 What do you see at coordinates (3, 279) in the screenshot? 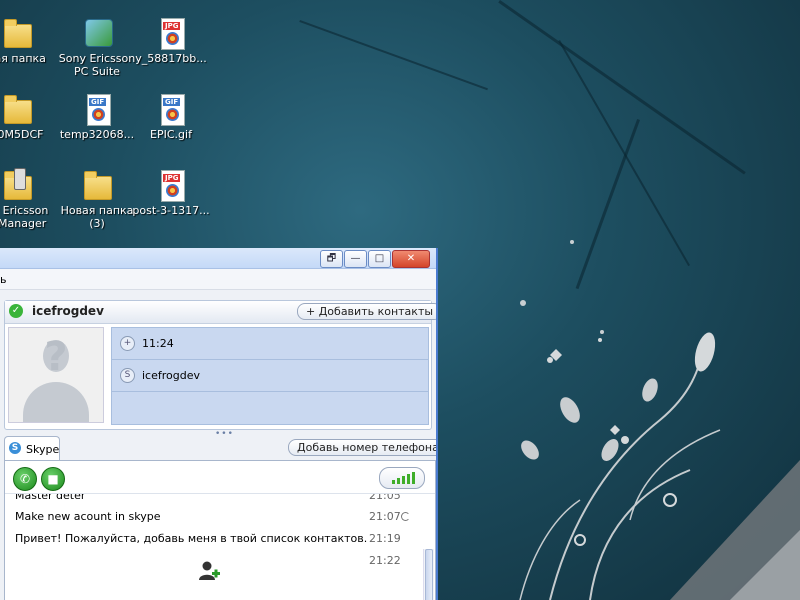
I see `menu-item-help: ь` at bounding box center [3, 279].